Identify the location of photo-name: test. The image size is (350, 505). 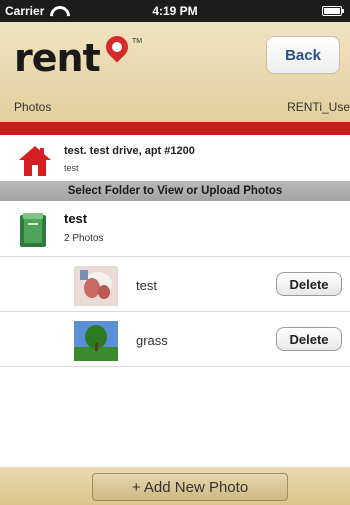
(146, 285).